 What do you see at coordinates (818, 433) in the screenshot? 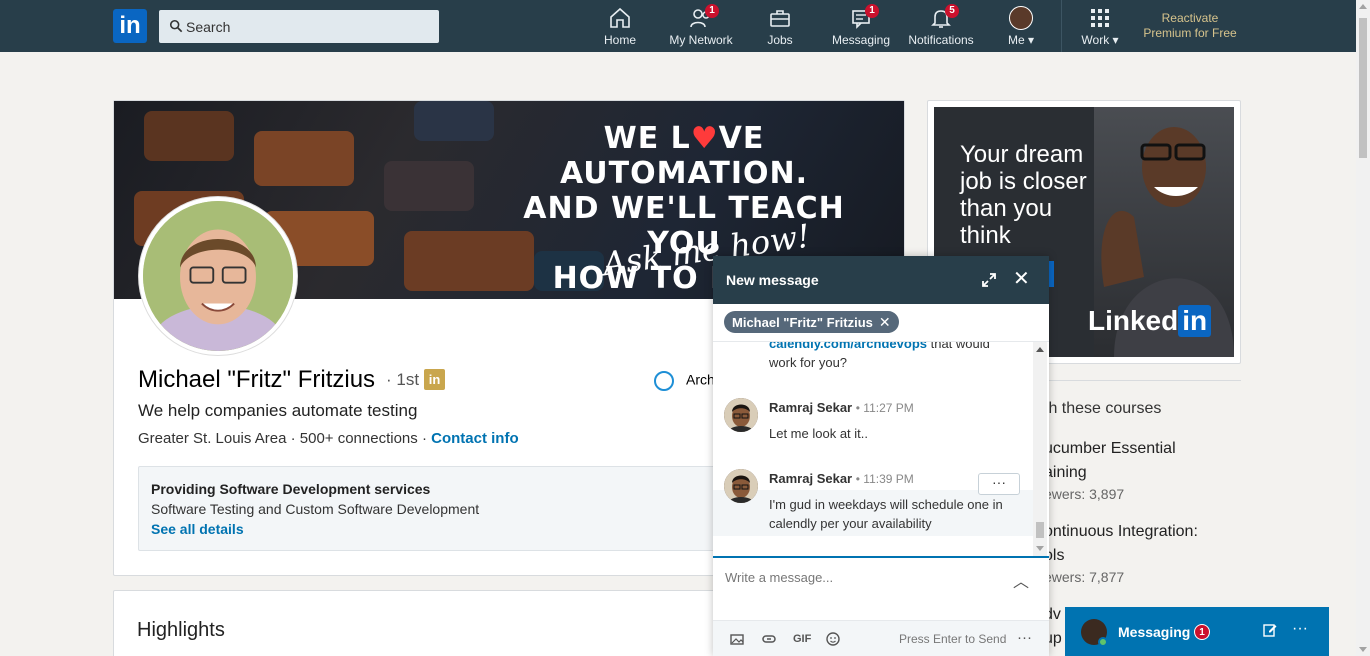
I see `message-text-1: Let me look at it..` at bounding box center [818, 433].